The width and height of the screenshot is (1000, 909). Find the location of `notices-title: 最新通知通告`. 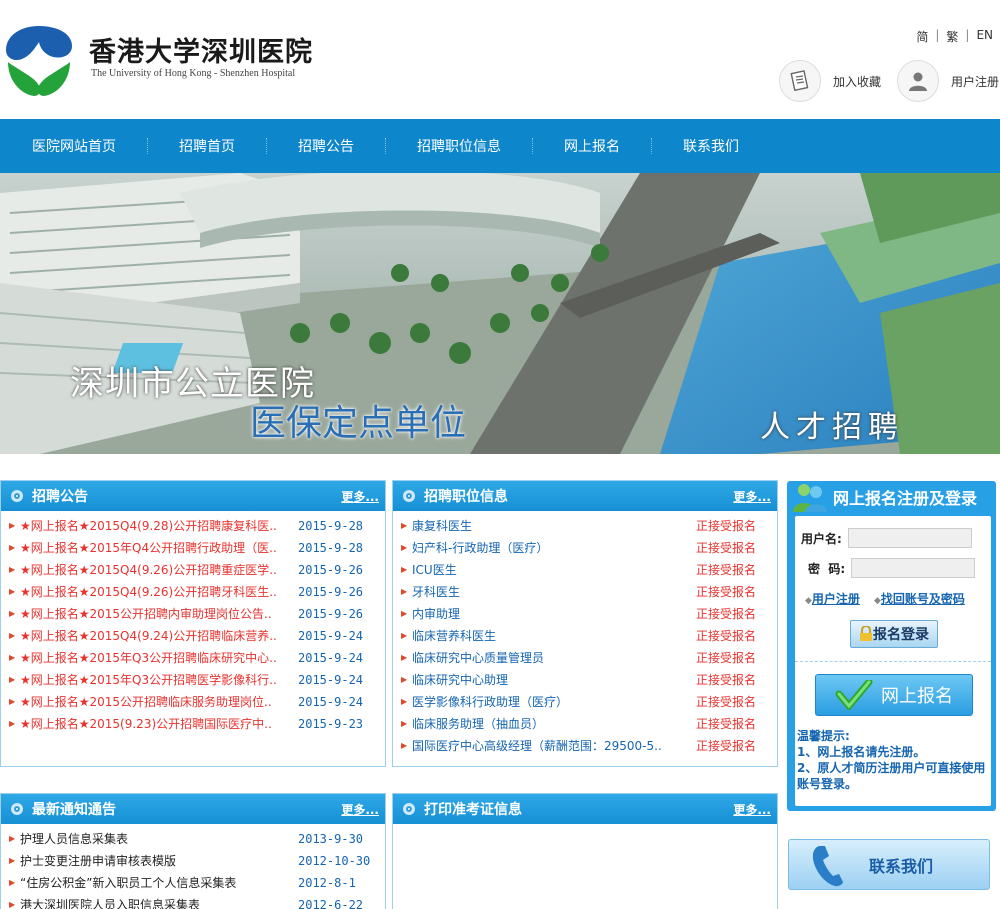

notices-title: 最新通知通告 is located at coordinates (74, 810).